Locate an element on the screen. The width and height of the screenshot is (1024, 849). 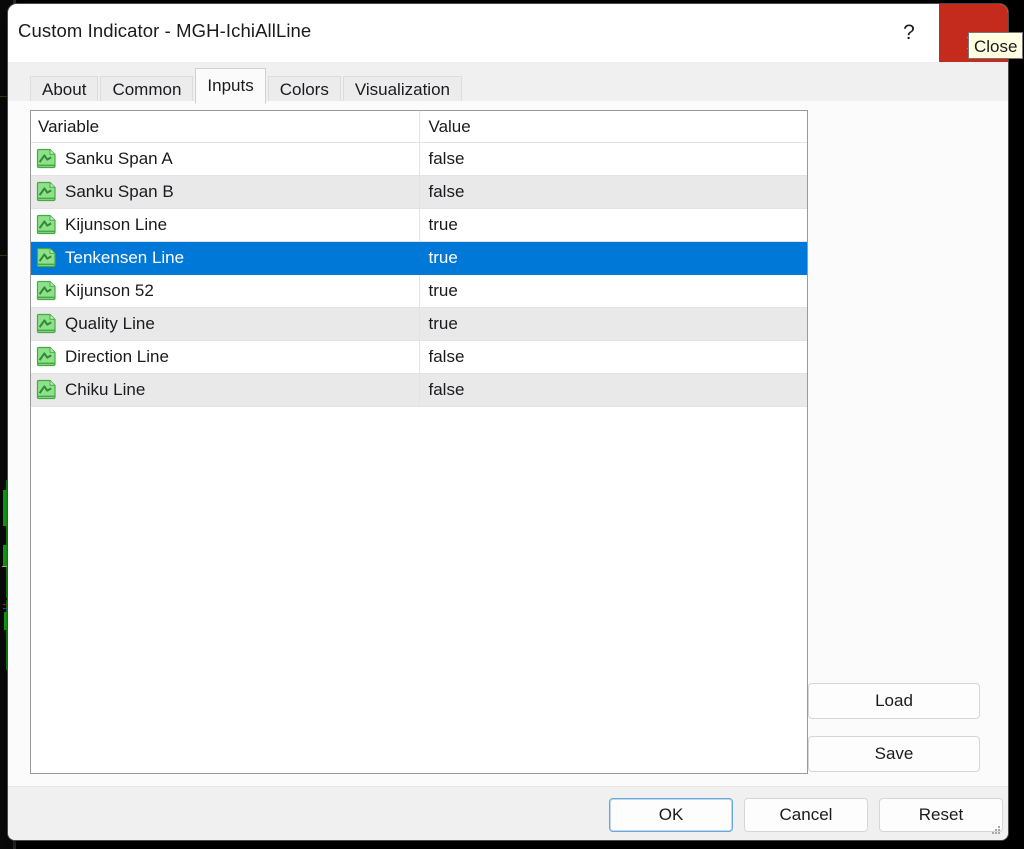
variable-cell-content: Chiku Line is located at coordinates (227, 390).